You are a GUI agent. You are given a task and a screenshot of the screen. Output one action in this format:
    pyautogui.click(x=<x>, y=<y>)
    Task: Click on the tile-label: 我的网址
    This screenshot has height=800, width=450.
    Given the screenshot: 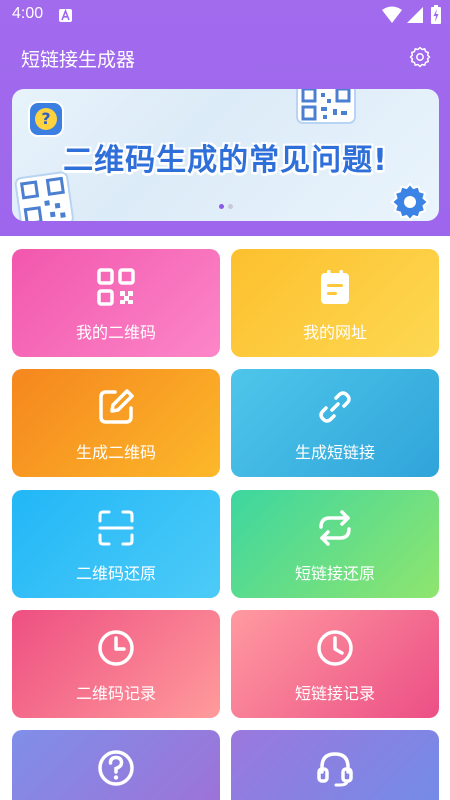 What is the action you would take?
    pyautogui.click(x=334, y=332)
    